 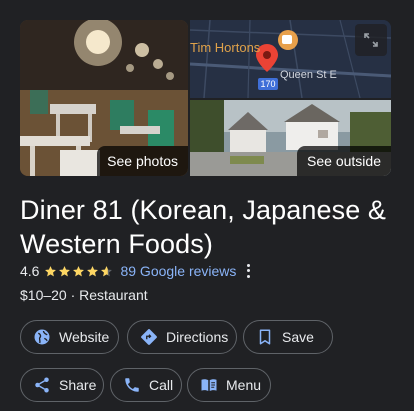 I want to click on website-button: Website, so click(x=69, y=337).